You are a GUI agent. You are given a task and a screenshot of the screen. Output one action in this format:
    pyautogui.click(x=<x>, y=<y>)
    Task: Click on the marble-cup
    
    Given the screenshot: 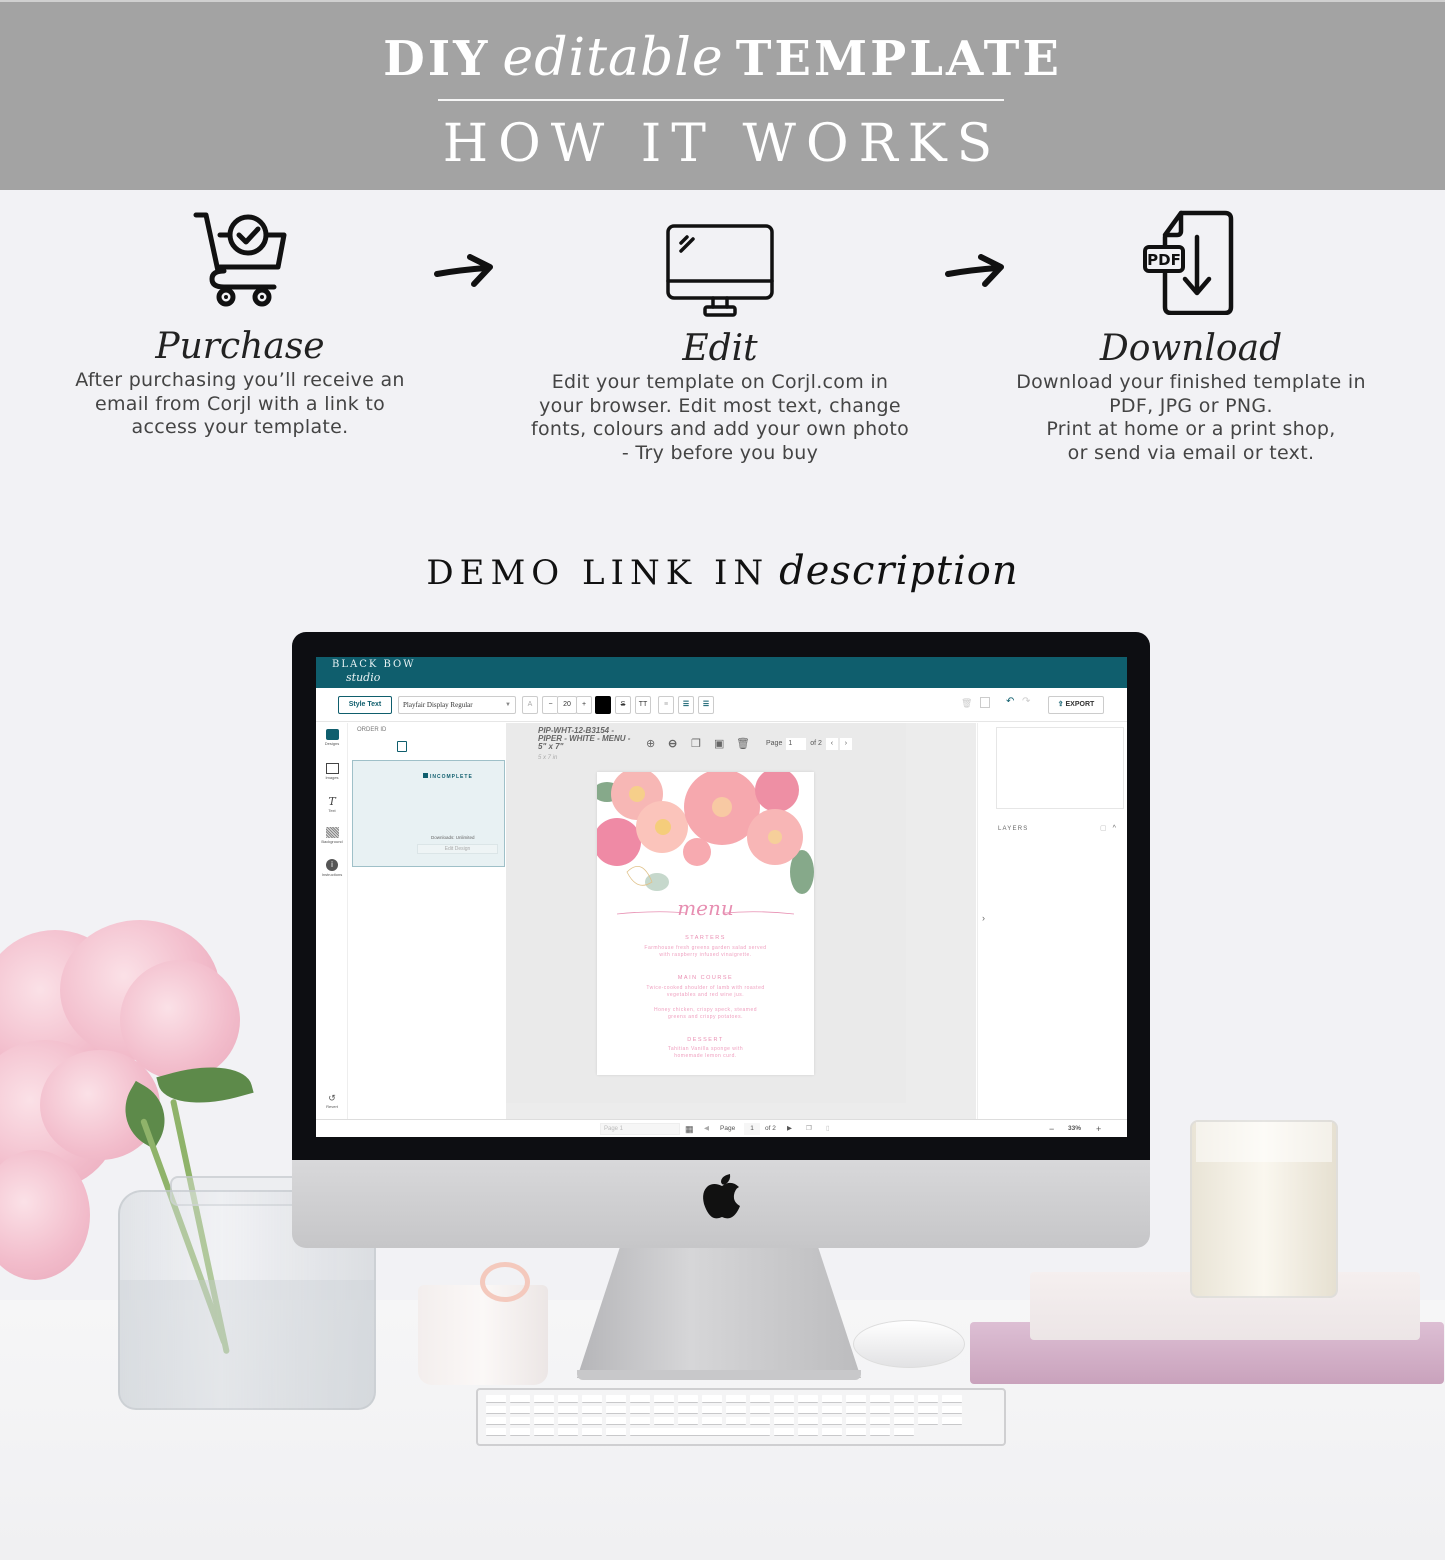 What is the action you would take?
    pyautogui.click(x=483, y=1335)
    